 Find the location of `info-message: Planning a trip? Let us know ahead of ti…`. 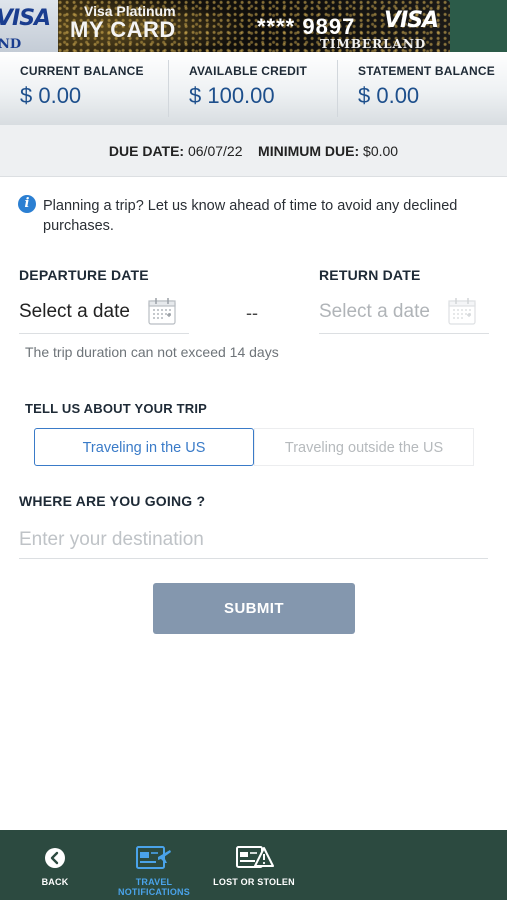

info-message: Planning a trip? Let us know ahead of ti… is located at coordinates (250, 216).